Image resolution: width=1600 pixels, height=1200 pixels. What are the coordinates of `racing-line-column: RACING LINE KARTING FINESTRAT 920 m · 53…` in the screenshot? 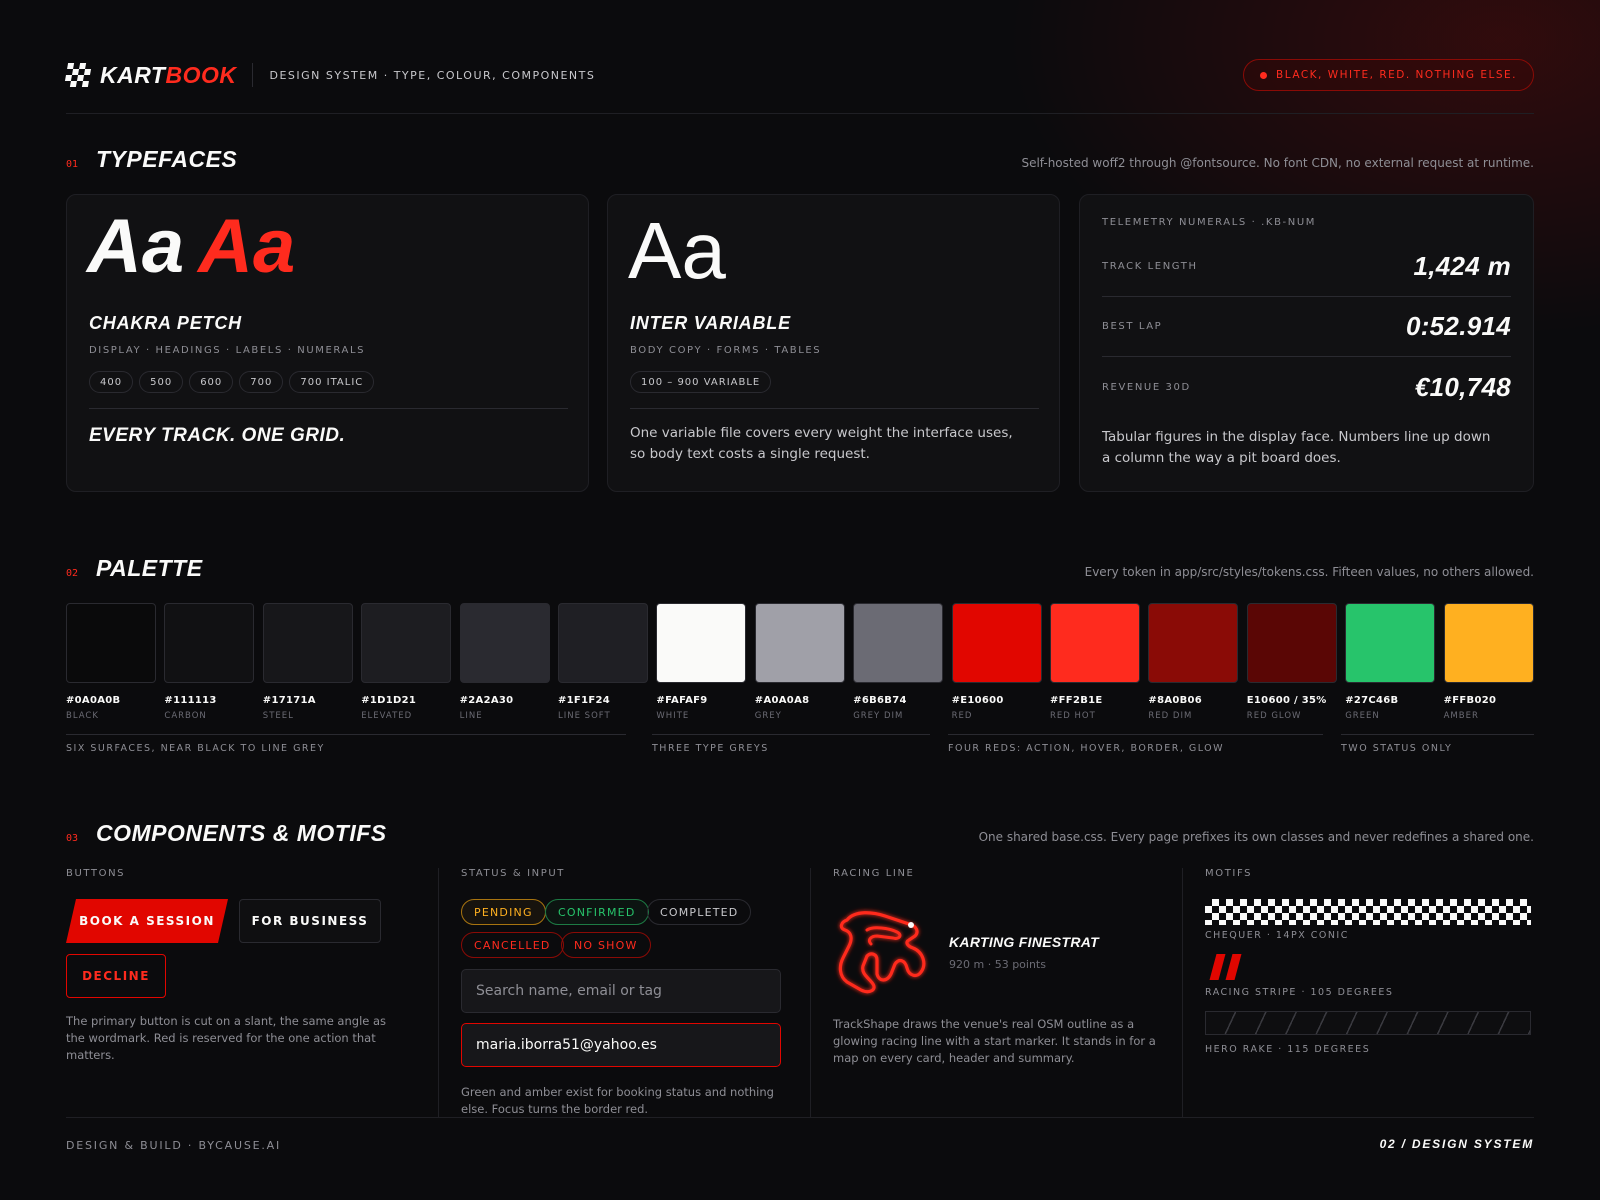 It's located at (996, 993).